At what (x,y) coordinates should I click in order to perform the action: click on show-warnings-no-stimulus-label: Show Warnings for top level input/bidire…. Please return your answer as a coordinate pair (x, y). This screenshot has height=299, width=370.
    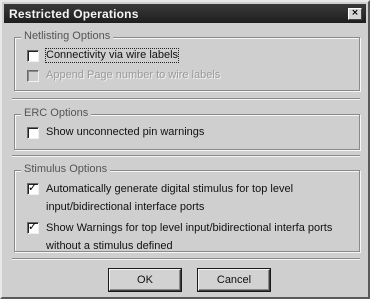
    Looking at the image, I should click on (196, 237).